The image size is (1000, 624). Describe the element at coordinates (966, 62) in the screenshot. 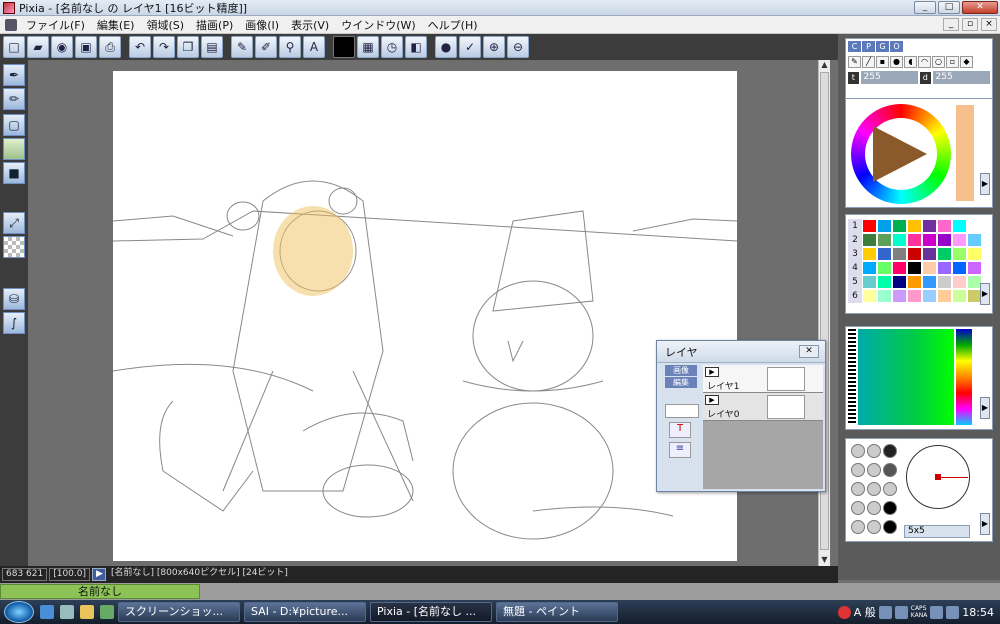

I see `brush-diamond-icon: ◆` at that location.